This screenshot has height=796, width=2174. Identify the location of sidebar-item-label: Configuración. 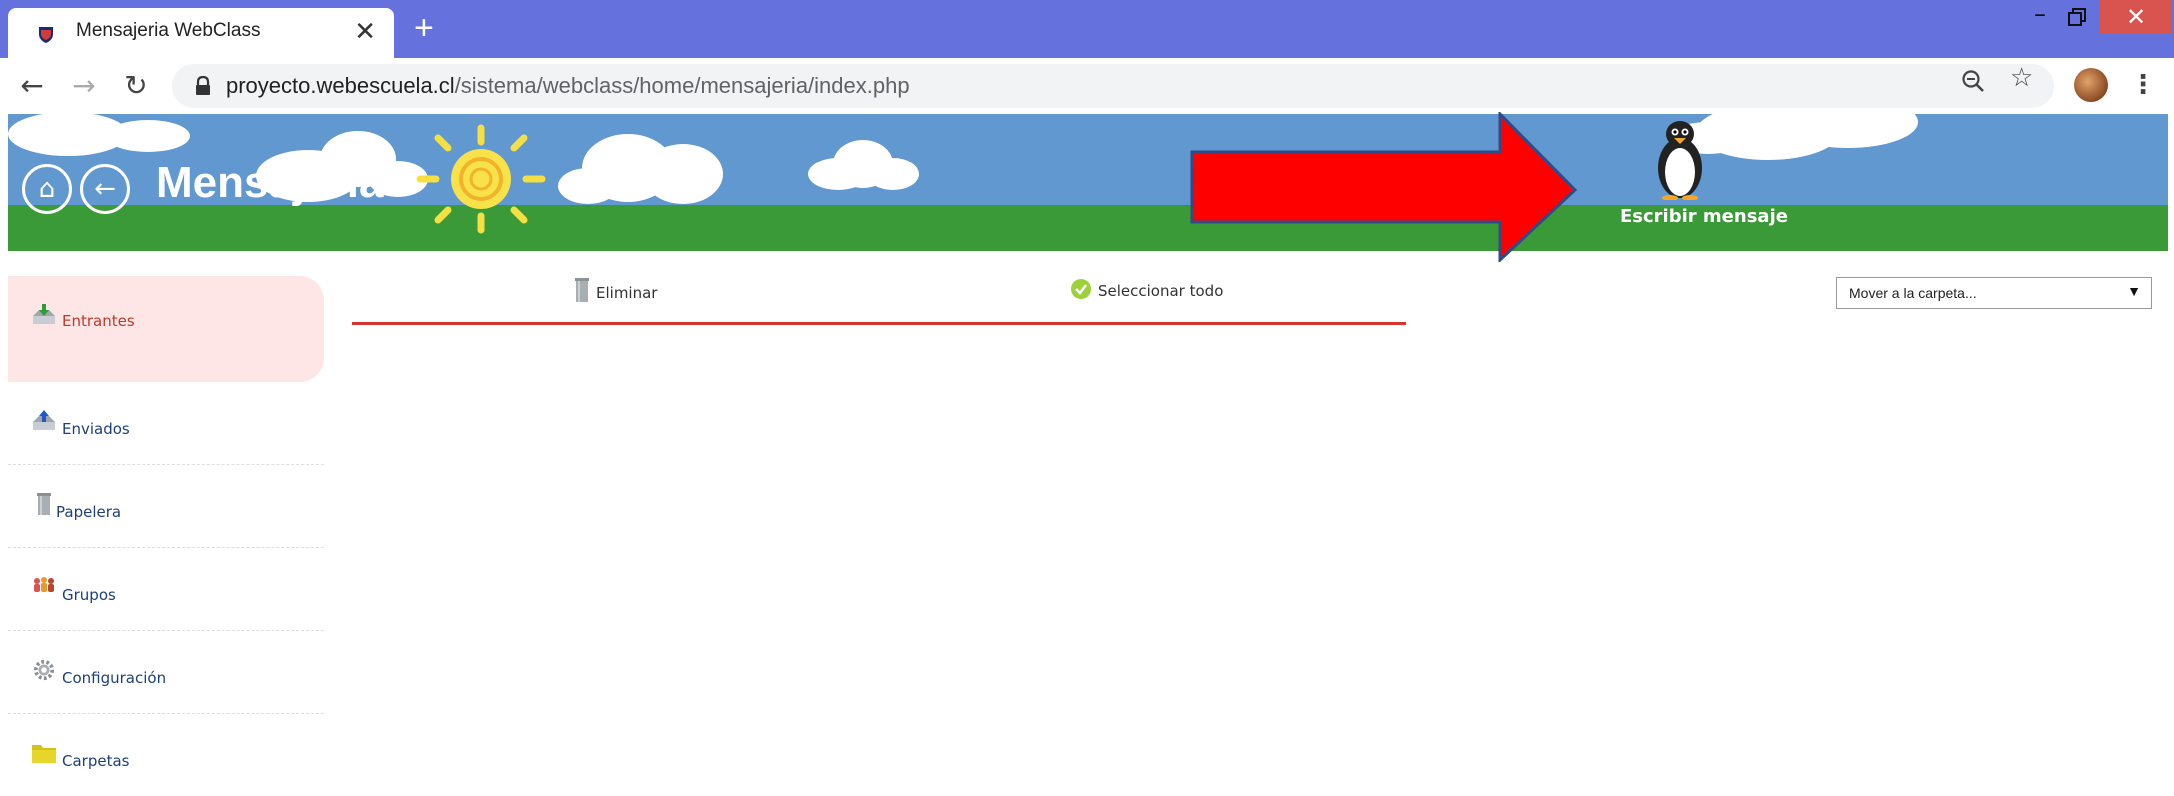
(114, 678).